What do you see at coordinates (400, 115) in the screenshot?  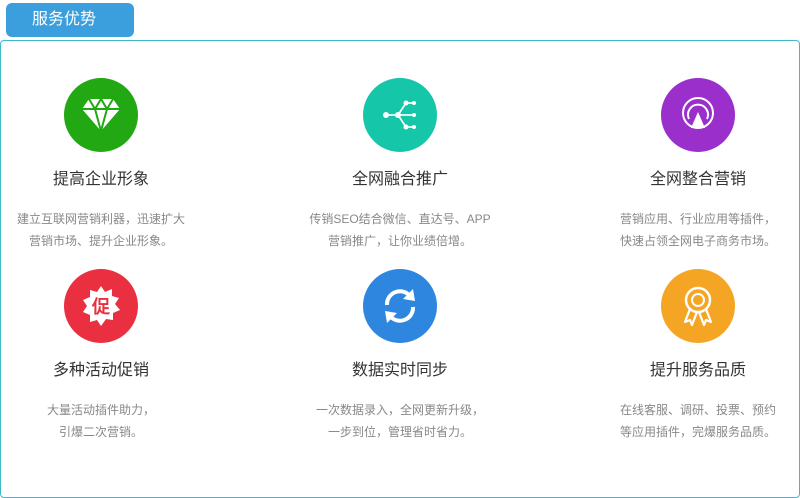 I see `network-icon` at bounding box center [400, 115].